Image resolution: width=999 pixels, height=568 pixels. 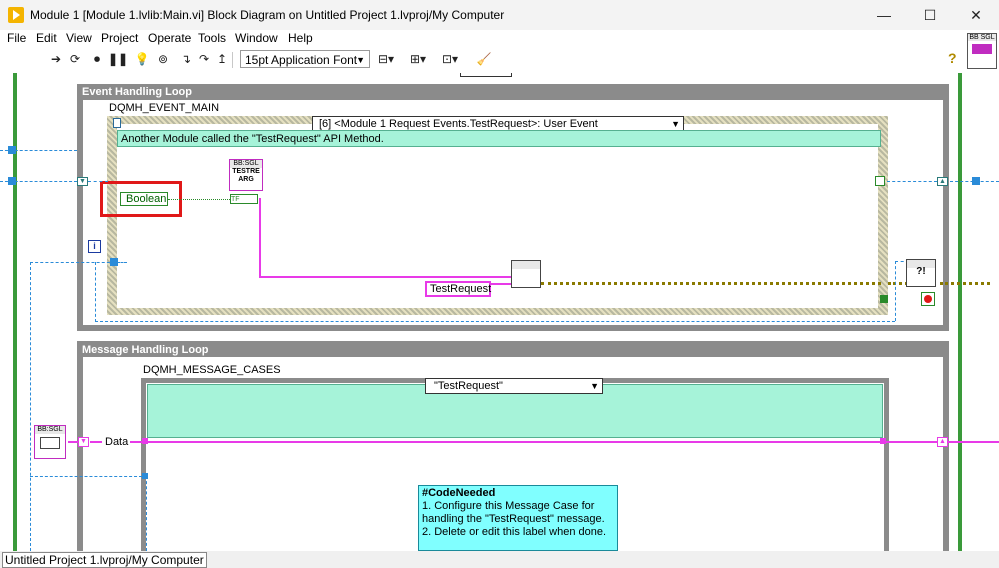 I want to click on resize-objects-icon: ⊡▾, so click(x=450, y=59).